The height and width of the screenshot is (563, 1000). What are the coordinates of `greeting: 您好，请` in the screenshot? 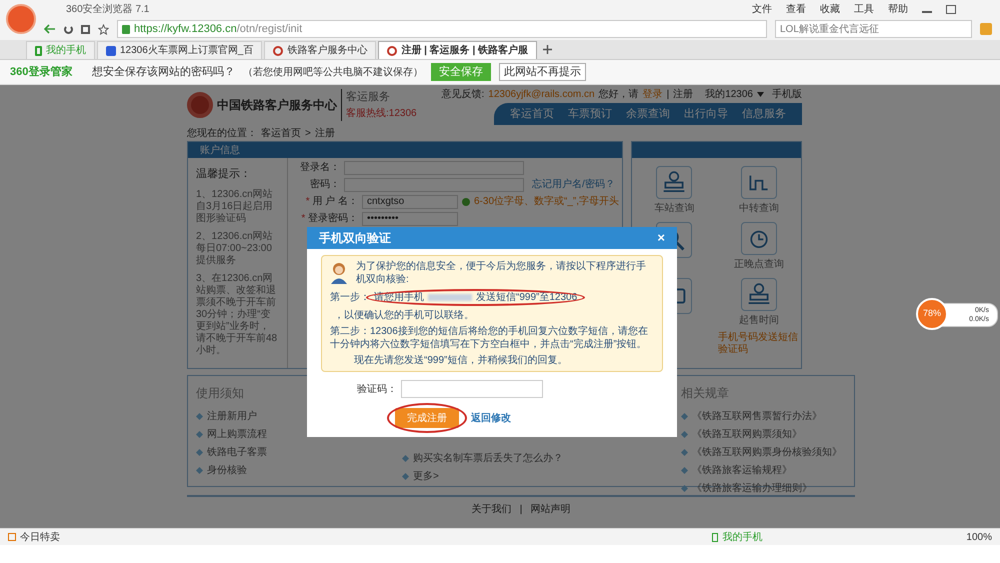 It's located at (618, 95).